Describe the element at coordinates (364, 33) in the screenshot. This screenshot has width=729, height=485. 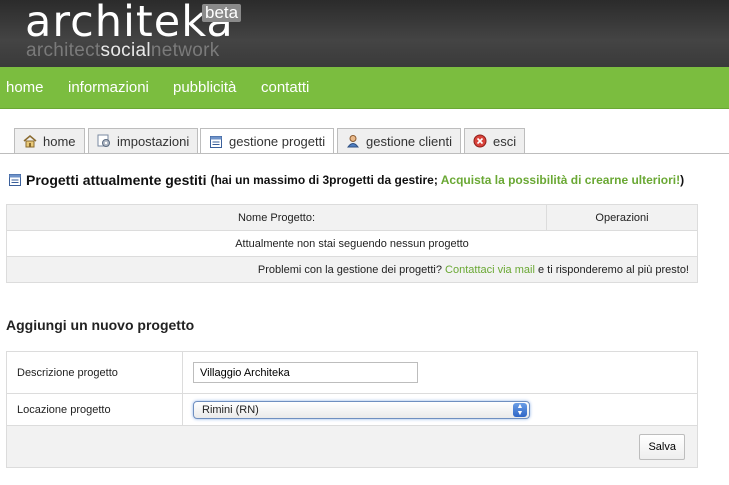
I see `site-header: architeka beta architectsocialnetwork` at that location.